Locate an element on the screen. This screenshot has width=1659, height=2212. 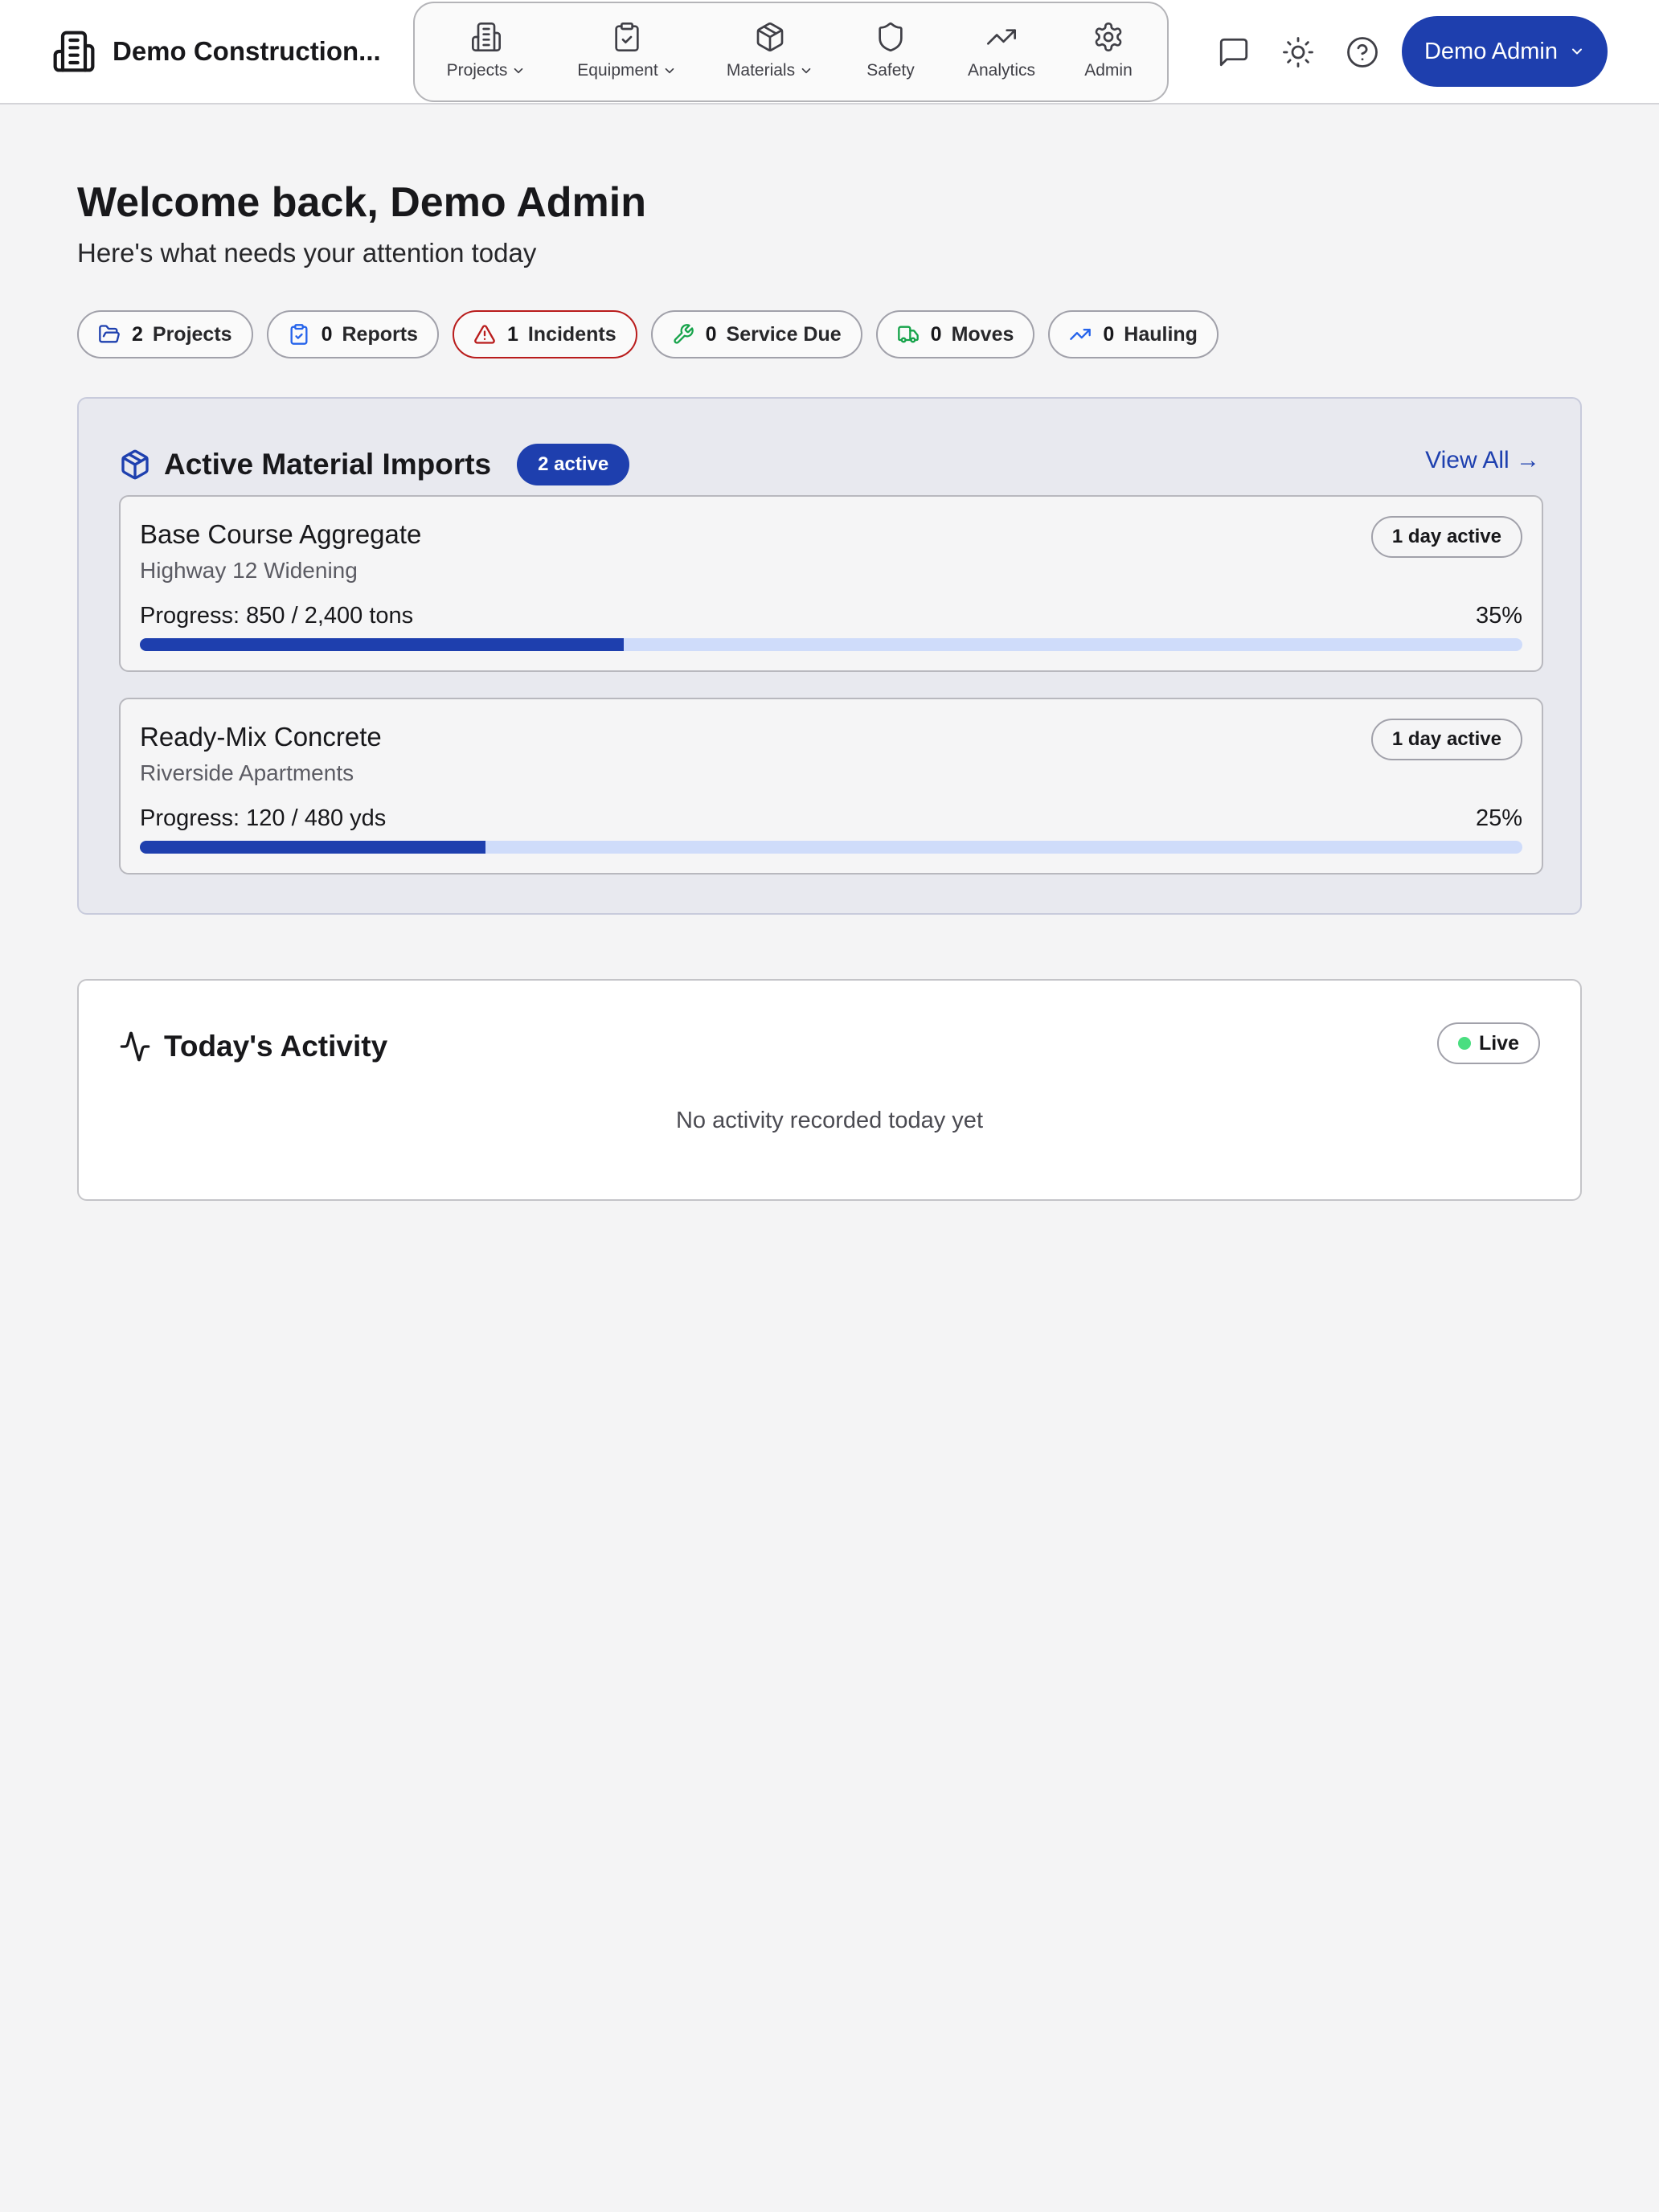
user-menu-label: Demo Admin is located at coordinates (1490, 51).